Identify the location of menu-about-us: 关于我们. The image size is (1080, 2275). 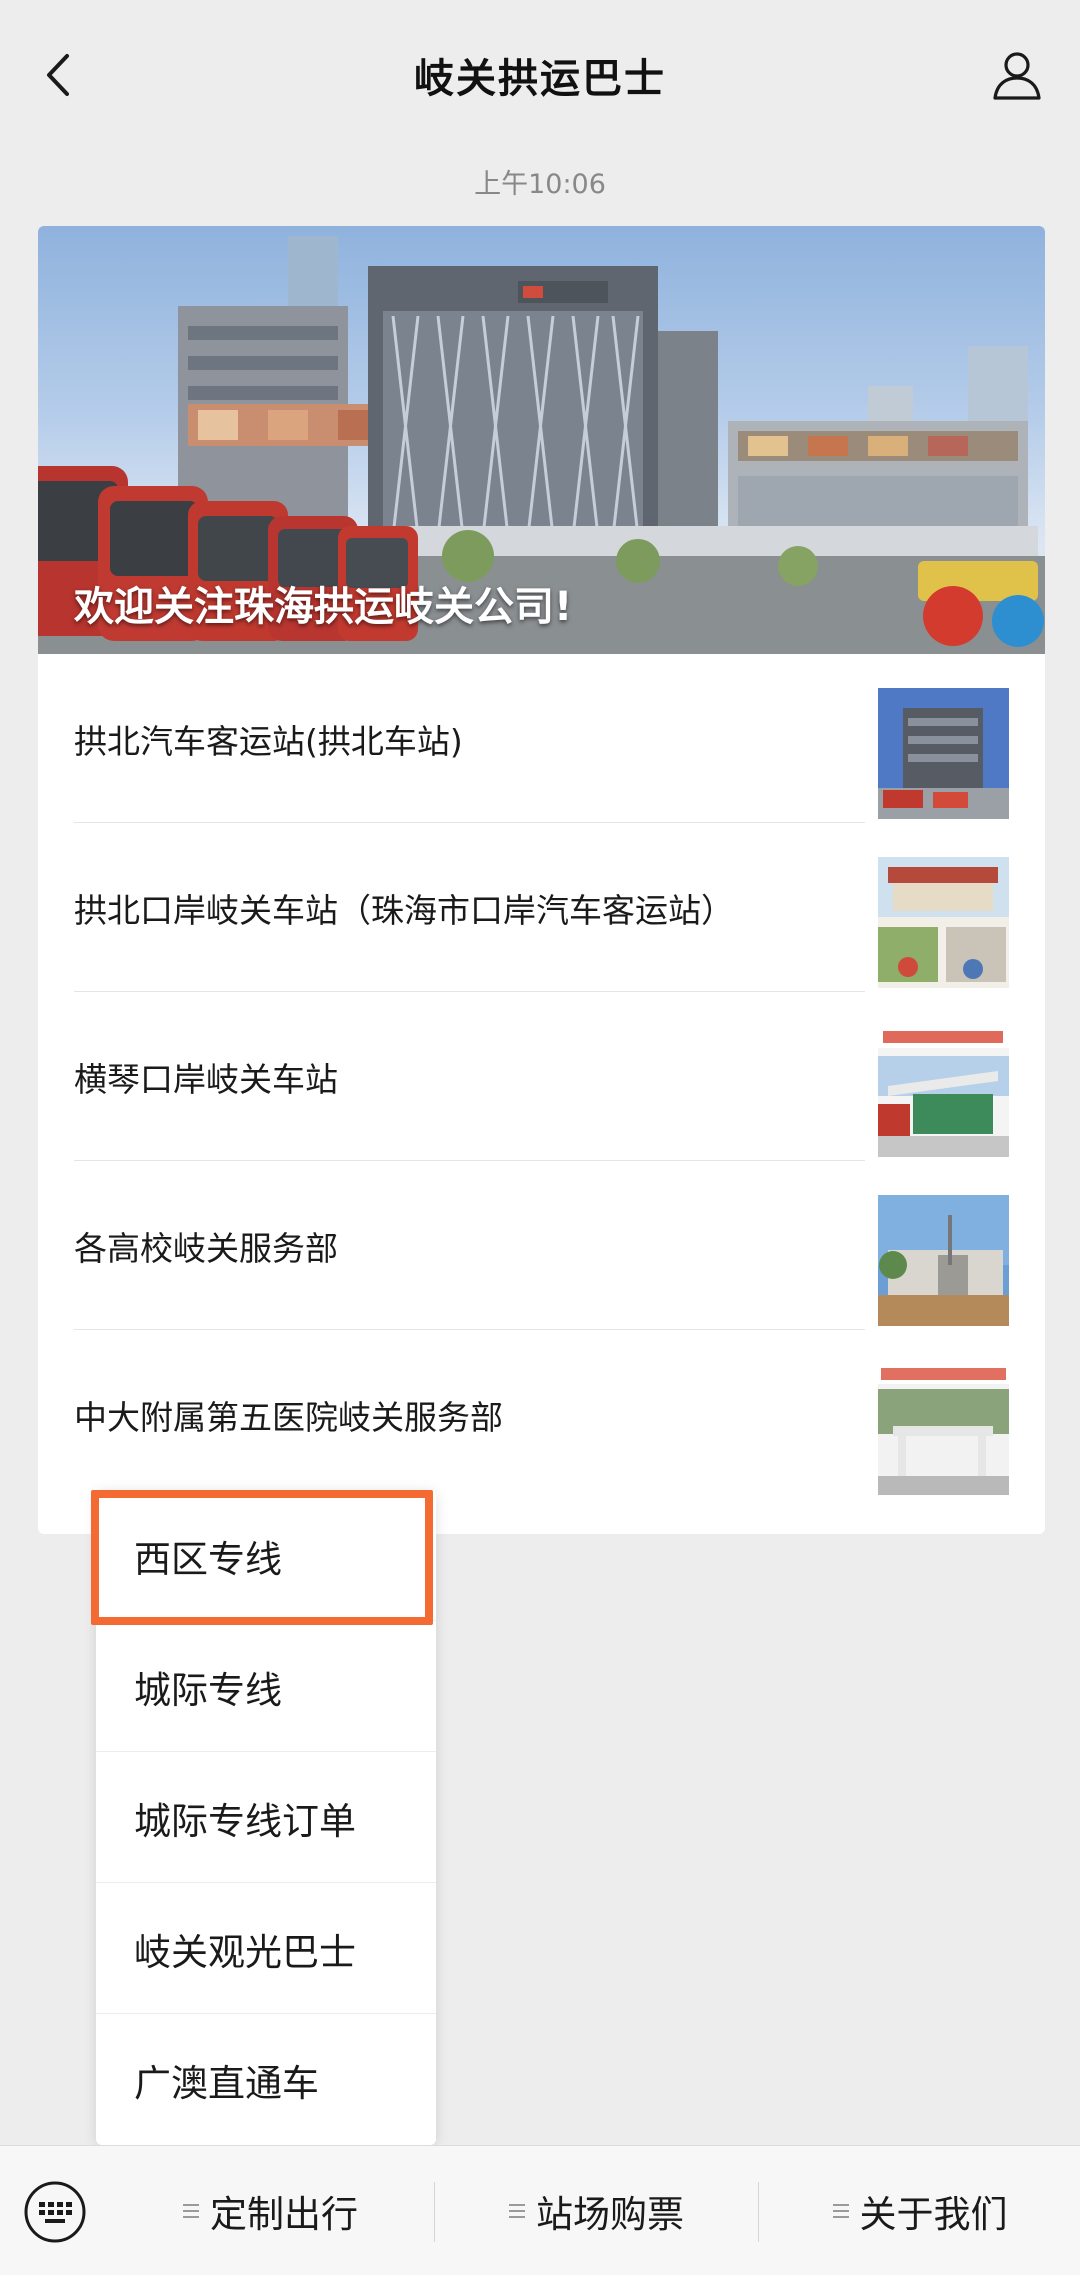
(919, 2210).